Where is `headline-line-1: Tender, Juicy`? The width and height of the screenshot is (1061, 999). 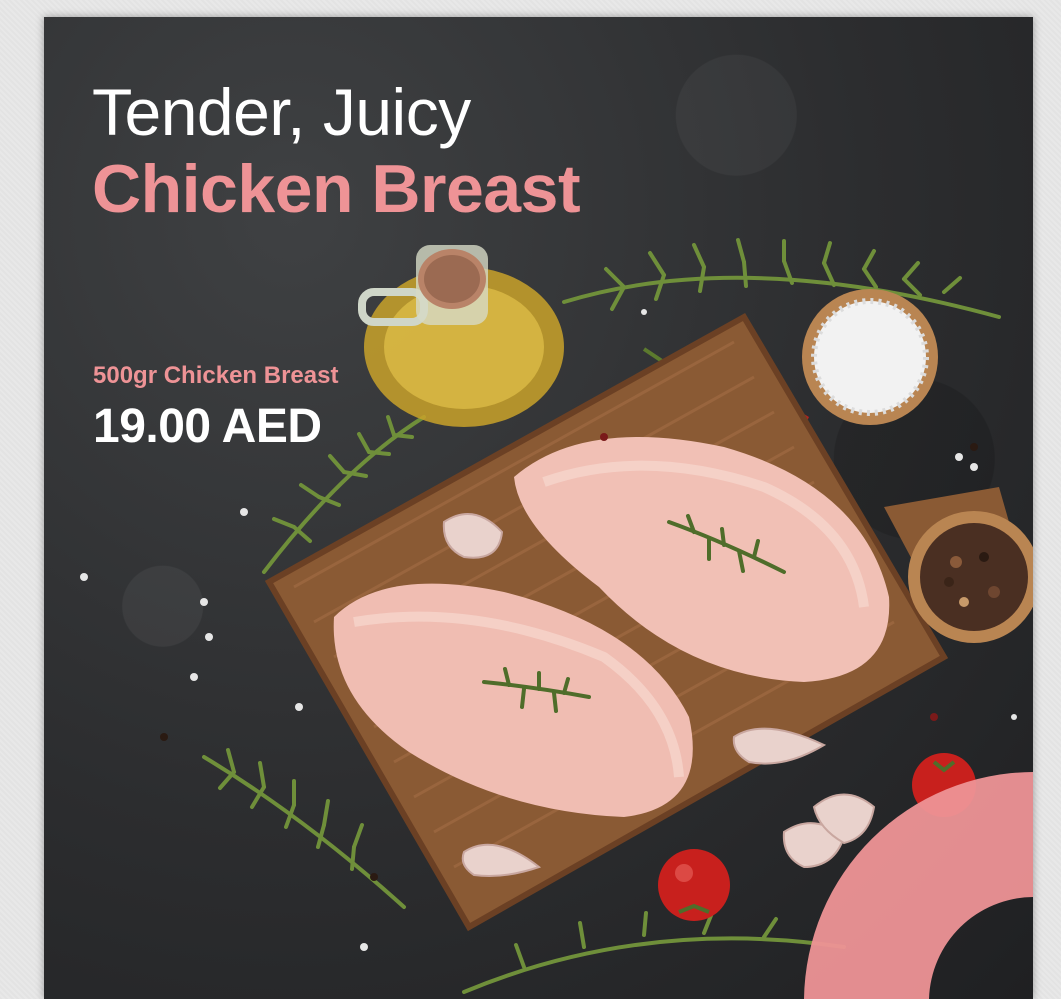
headline-line-1: Tender, Juicy is located at coordinates (281, 112).